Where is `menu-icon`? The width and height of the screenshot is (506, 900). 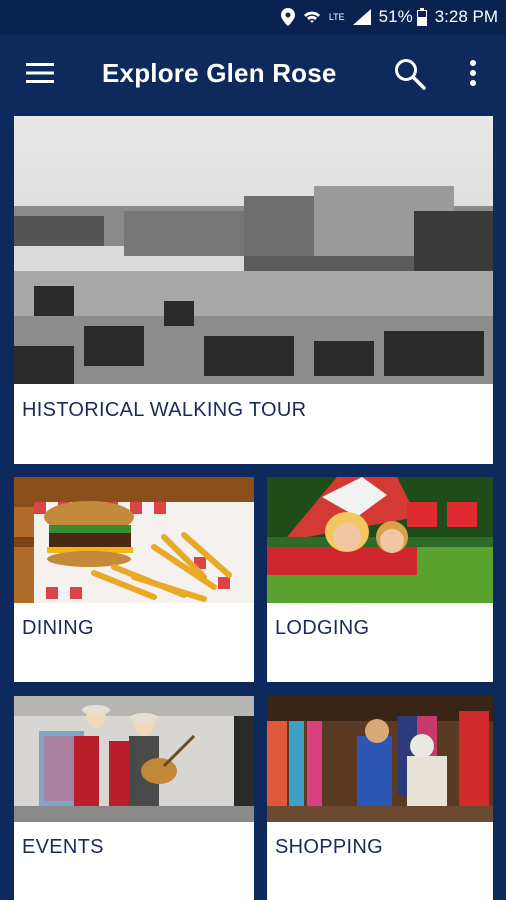
menu-icon is located at coordinates (40, 75).